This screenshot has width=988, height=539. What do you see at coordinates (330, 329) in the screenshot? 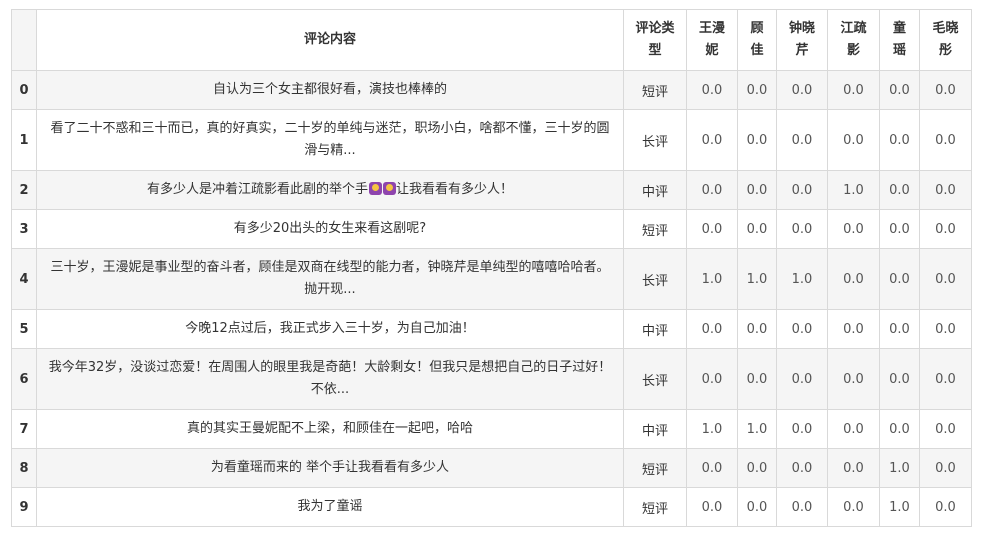
I see `comment-content-cell: 今晚12点过后，我正式步入三十岁，为自己加油！` at bounding box center [330, 329].